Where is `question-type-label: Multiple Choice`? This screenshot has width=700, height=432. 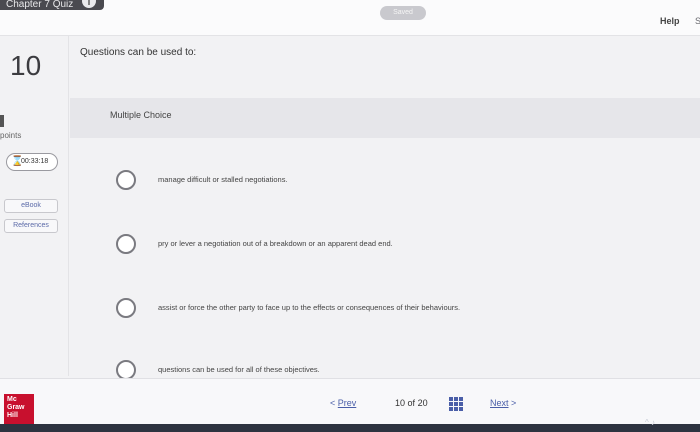 question-type-label: Multiple Choice is located at coordinates (141, 115).